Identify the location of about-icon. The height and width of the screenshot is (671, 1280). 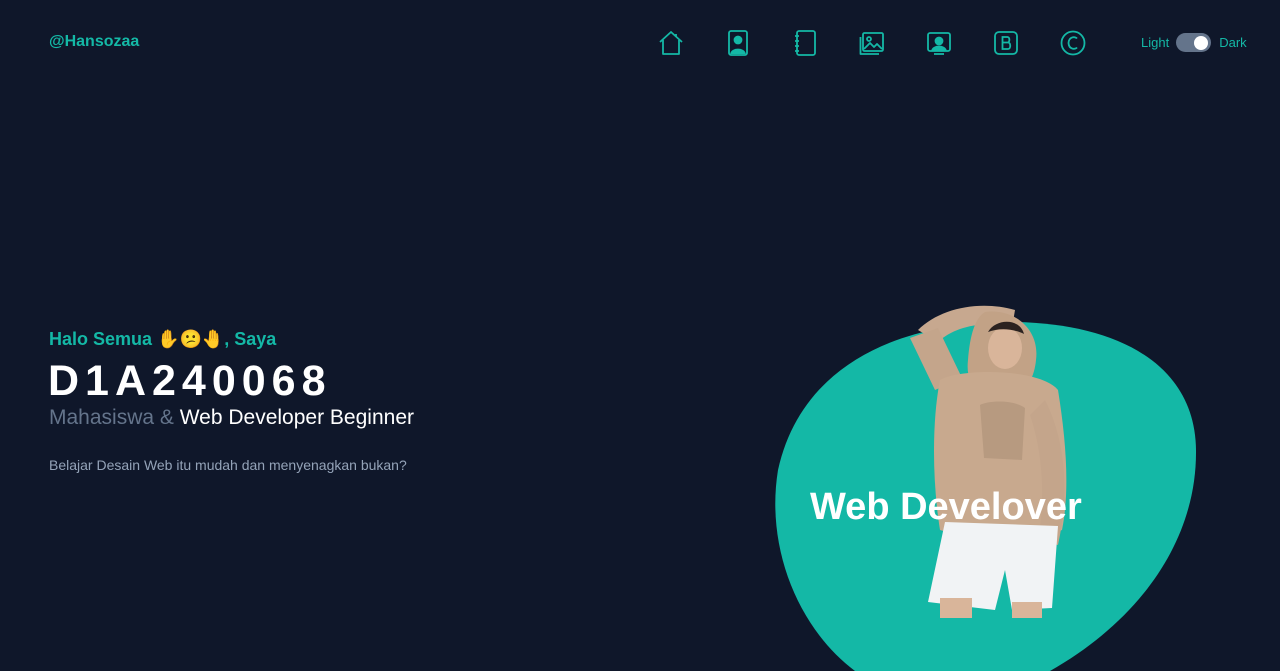
(738, 43).